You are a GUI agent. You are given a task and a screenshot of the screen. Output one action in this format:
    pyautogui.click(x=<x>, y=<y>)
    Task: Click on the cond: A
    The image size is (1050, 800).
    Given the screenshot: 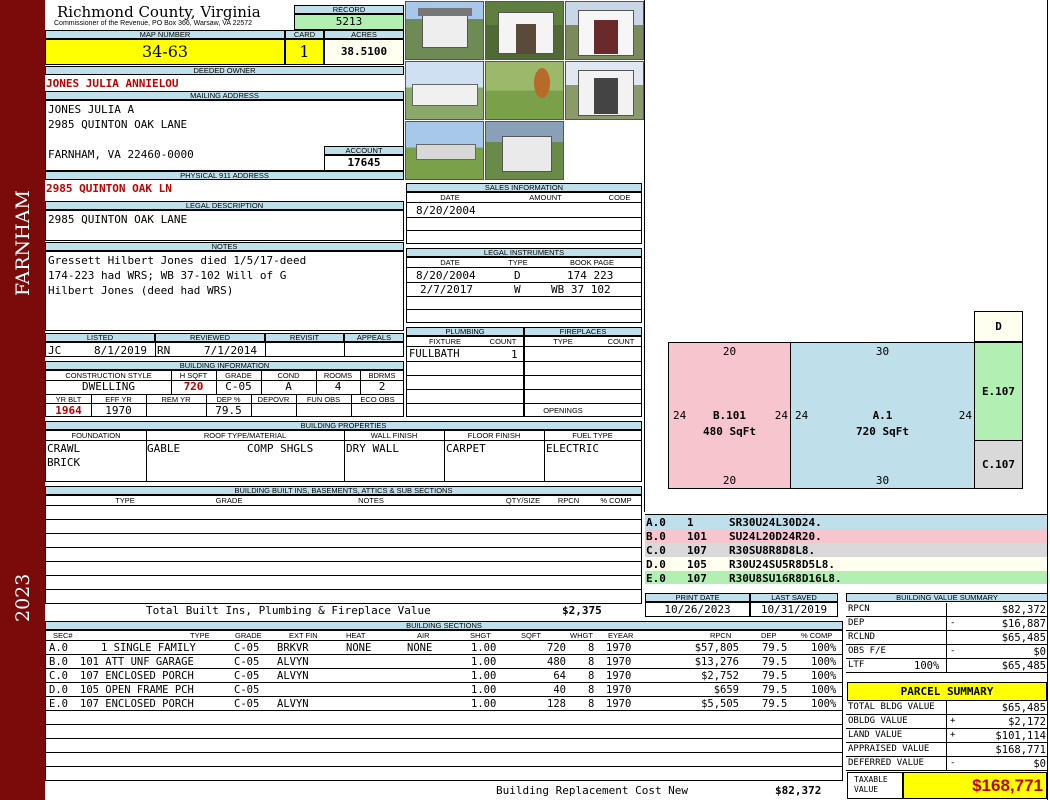 What is the action you would take?
    pyautogui.click(x=288, y=386)
    